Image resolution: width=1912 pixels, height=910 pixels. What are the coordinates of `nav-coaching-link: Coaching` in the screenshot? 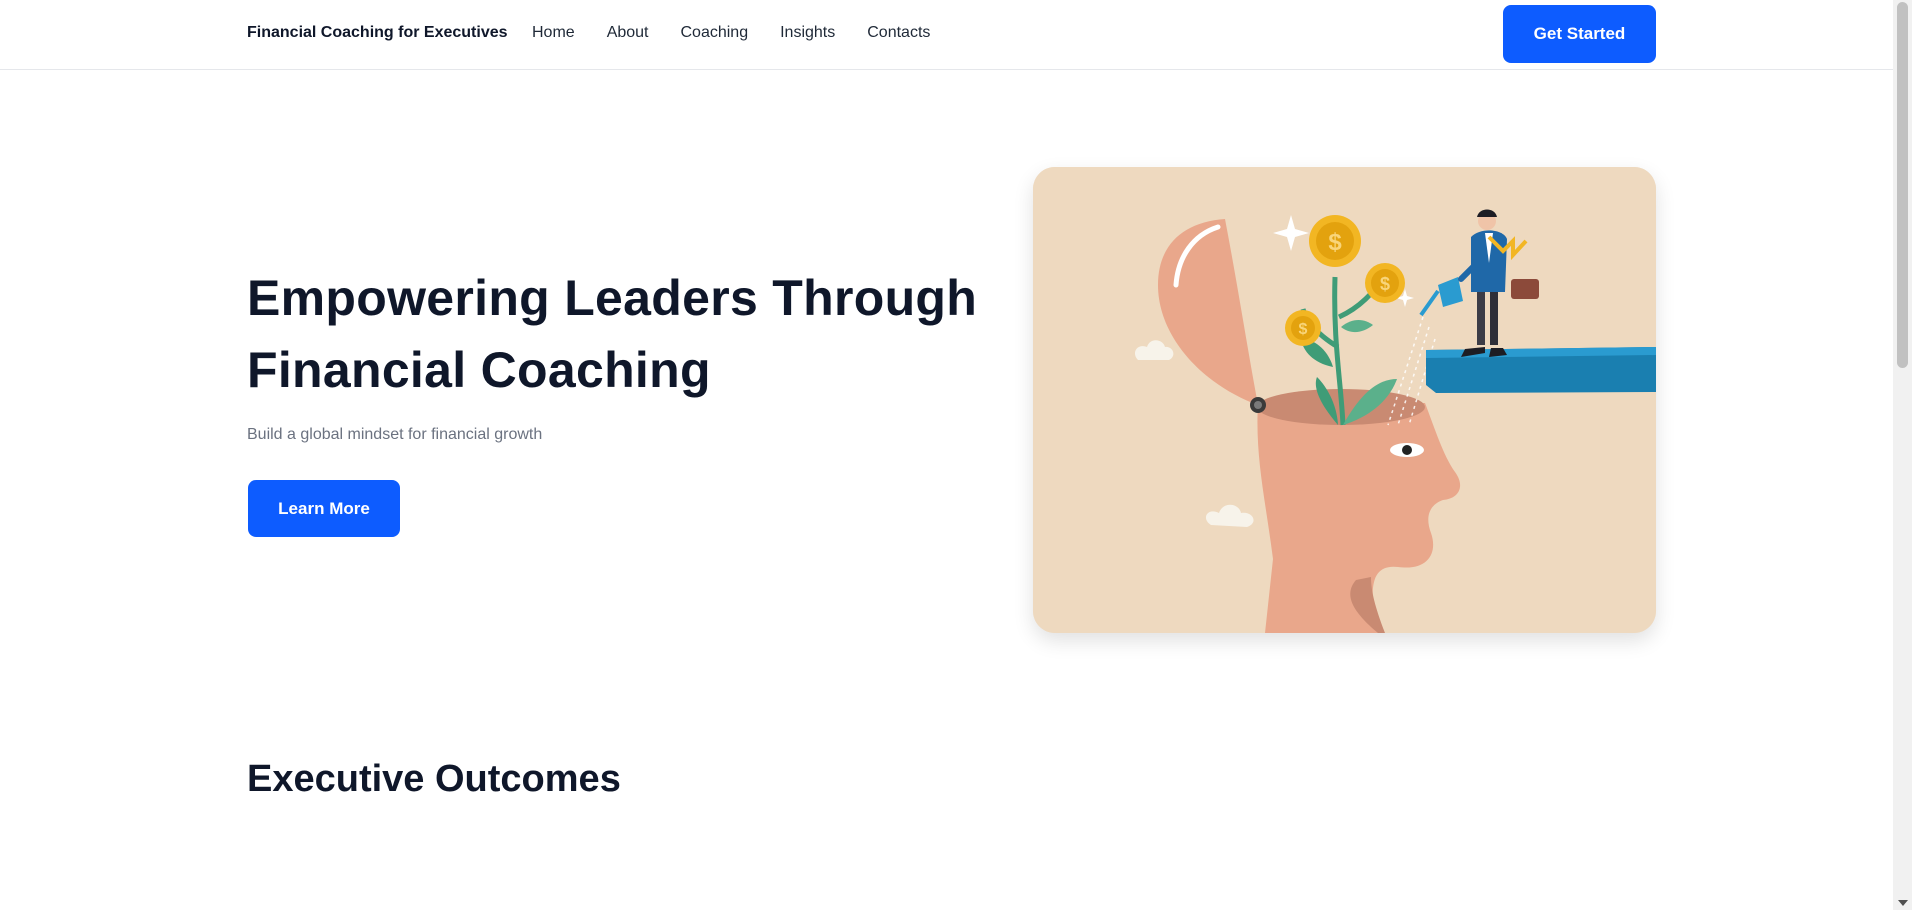 It's located at (715, 33).